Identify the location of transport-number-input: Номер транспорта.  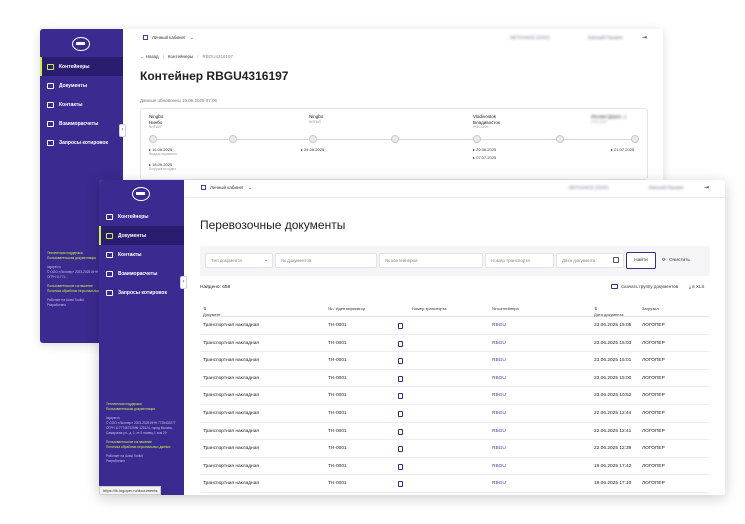
(519, 260).